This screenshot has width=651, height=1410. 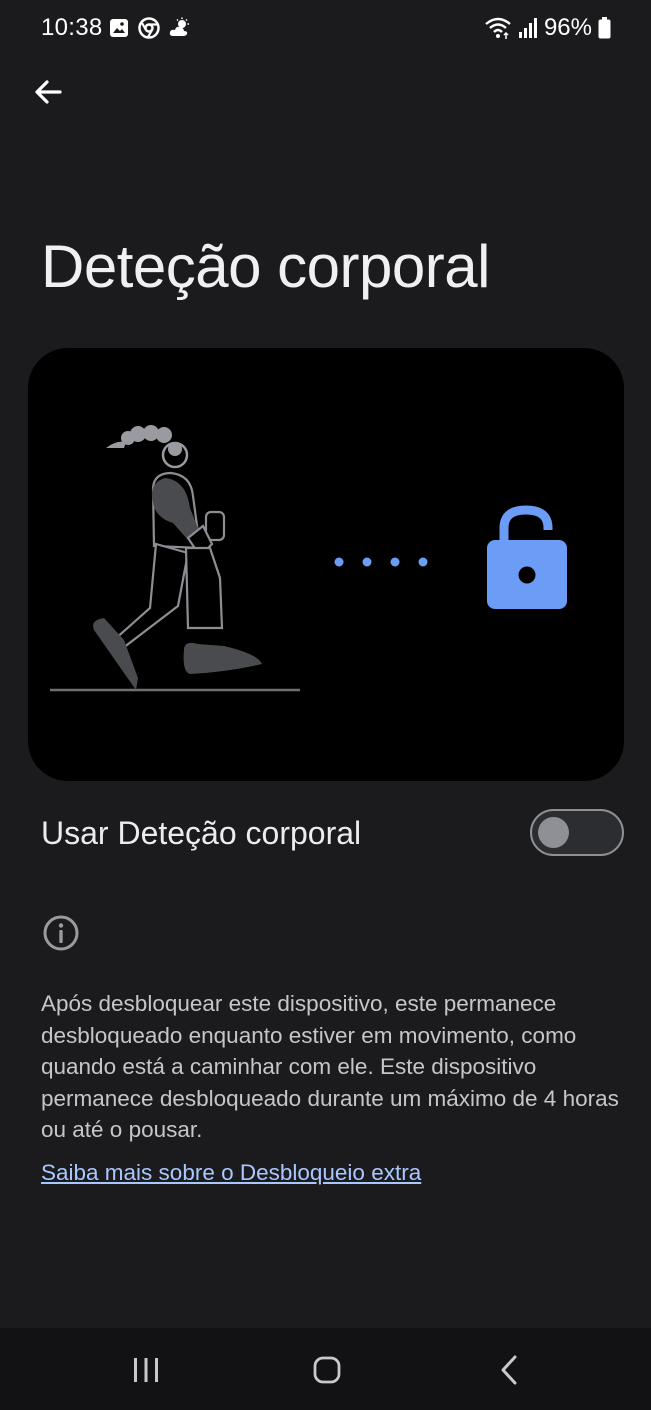 I want to click on recents-button, so click(x=146, y=1370).